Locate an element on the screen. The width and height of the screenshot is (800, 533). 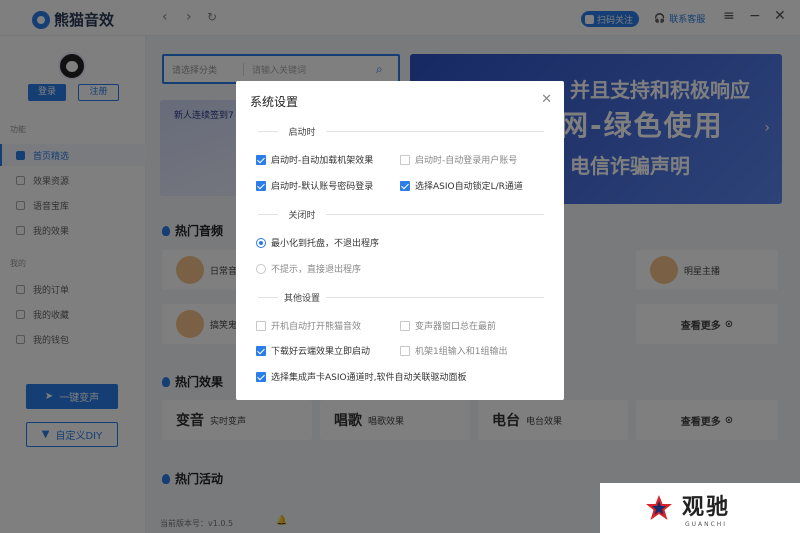
option-auto-load-rack: 启动时-自动加载机架效果 is located at coordinates (314, 159).